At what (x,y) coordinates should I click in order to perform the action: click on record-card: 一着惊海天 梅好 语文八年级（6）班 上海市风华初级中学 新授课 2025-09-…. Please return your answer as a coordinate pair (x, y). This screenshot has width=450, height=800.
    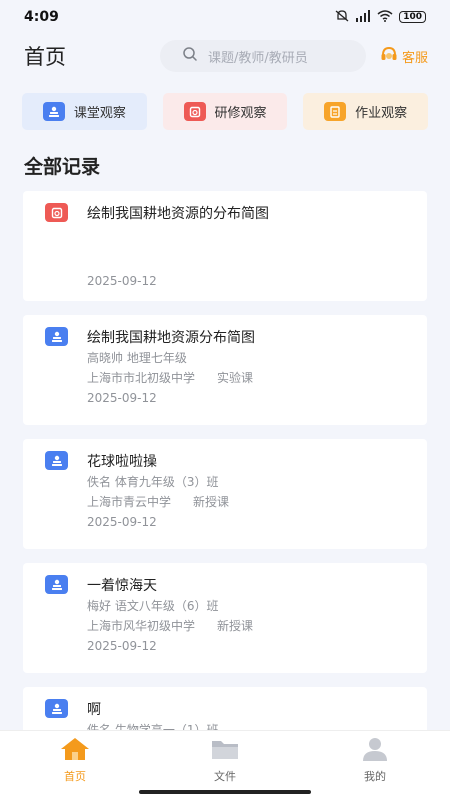
    Looking at the image, I should click on (225, 618).